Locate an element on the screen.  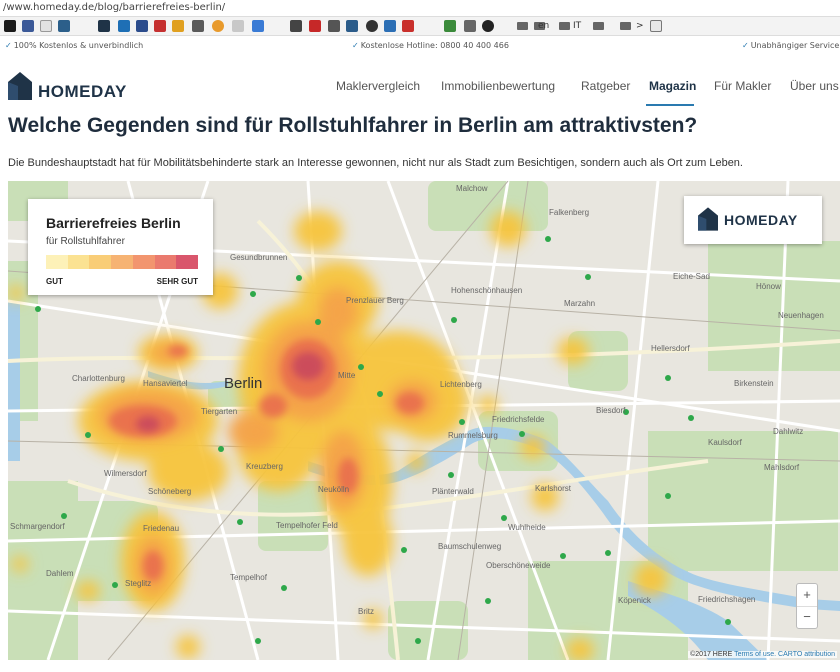
city-label: Berlin is located at coordinates (243, 383).